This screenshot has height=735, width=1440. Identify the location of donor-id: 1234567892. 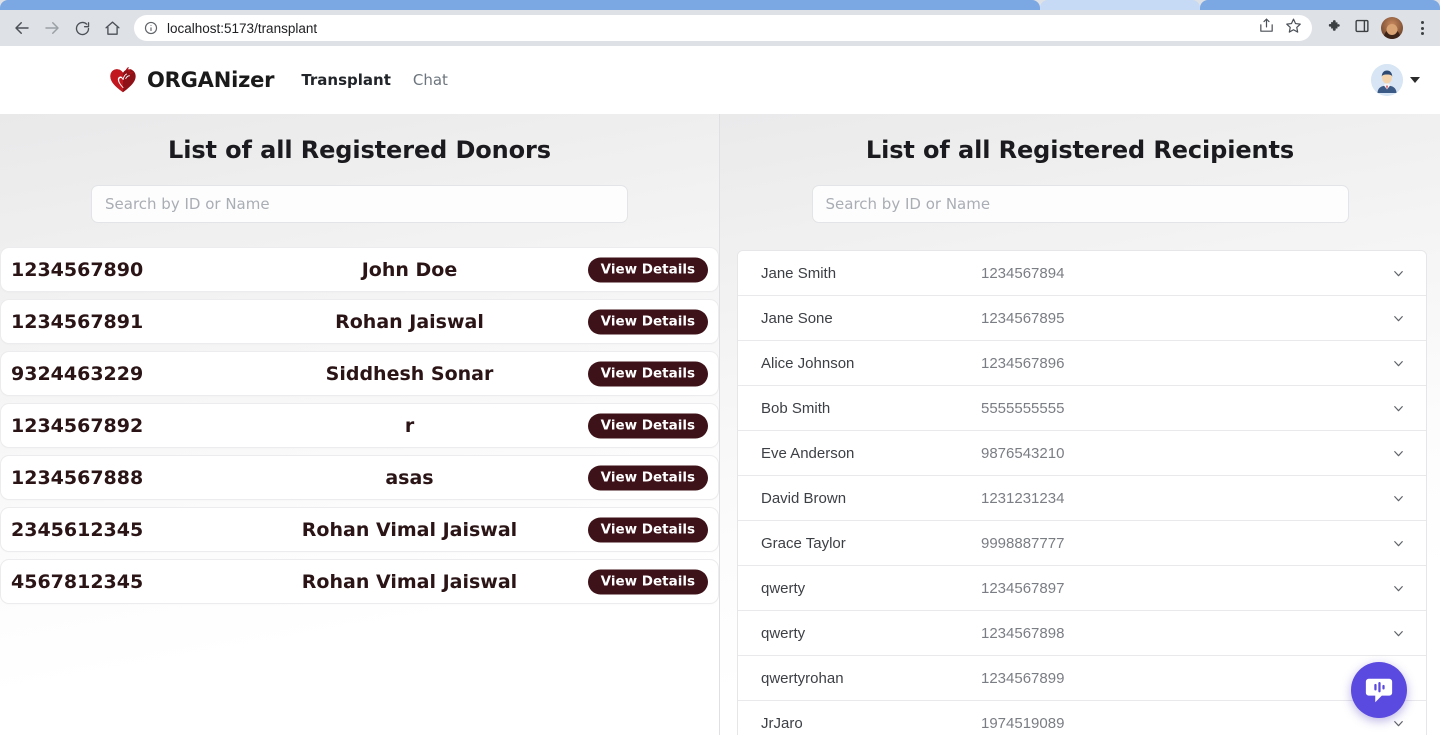
(77, 425).